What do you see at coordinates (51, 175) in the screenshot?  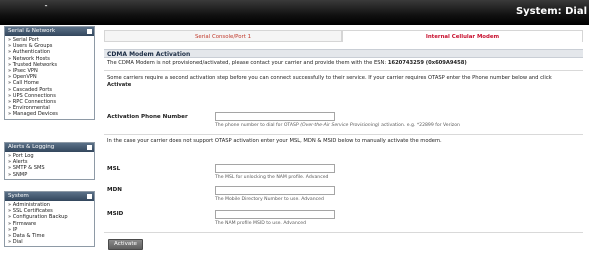 I see `sidebar-item-snmp: » SNMP` at bounding box center [51, 175].